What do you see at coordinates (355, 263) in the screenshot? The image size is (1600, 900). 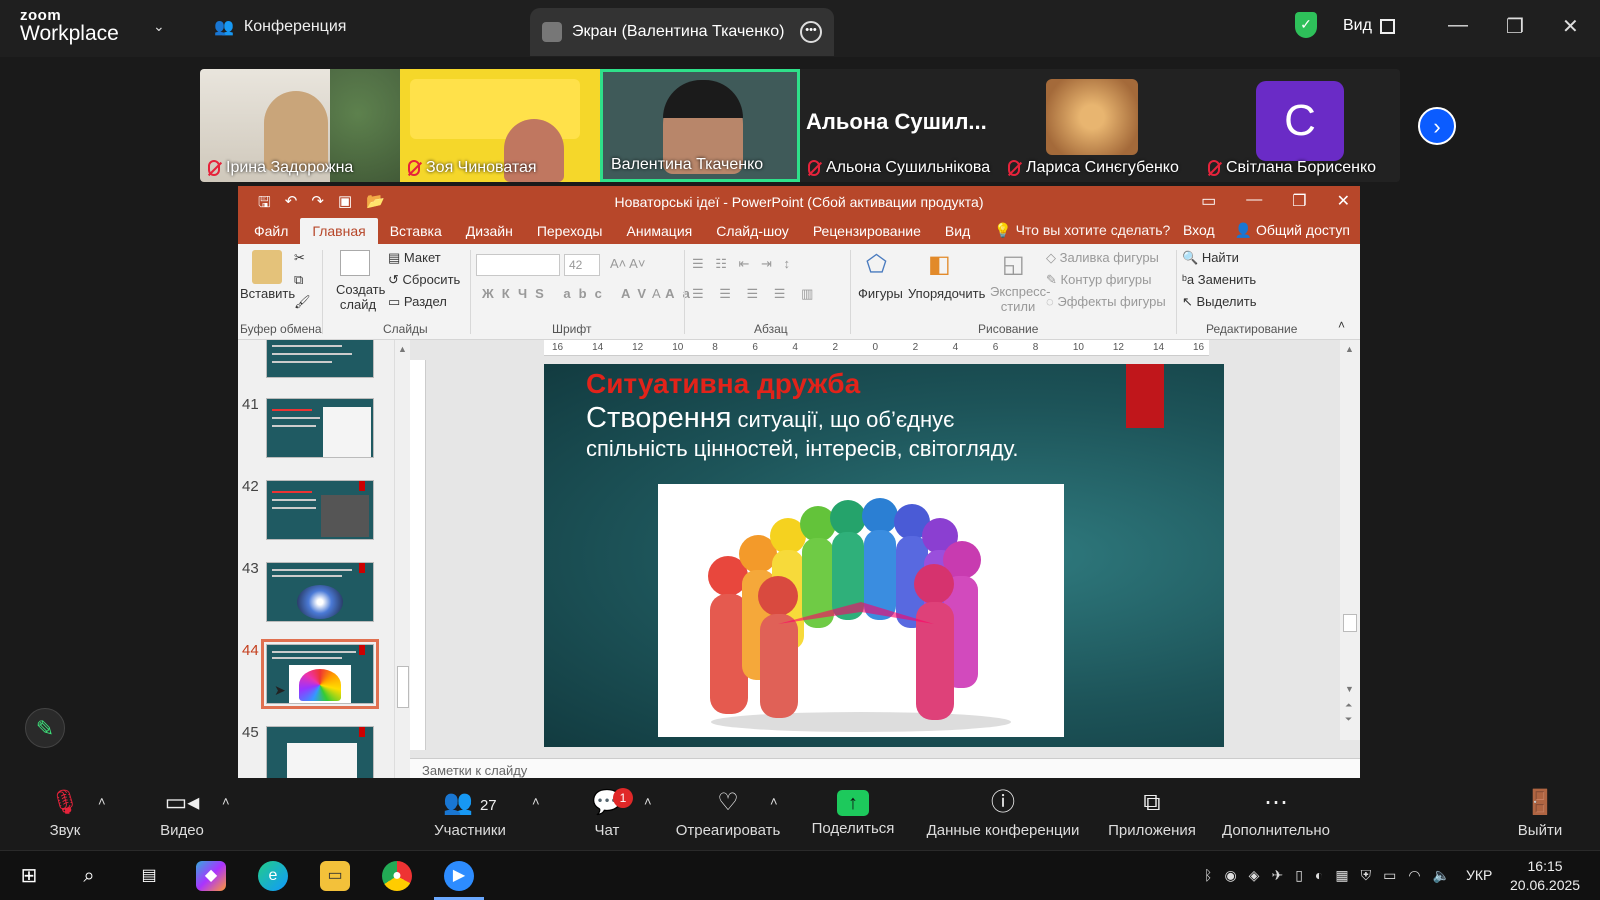 I see `new-slide-icon` at bounding box center [355, 263].